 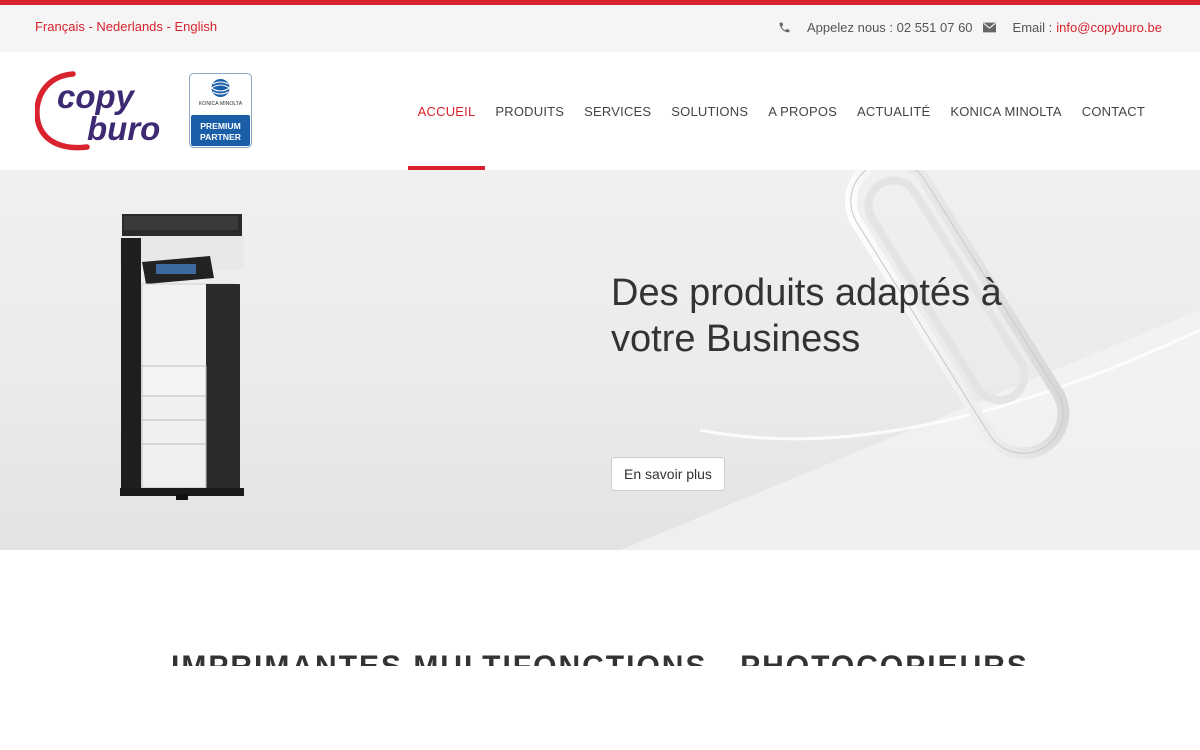 I want to click on phone-icon, so click(x=784, y=28).